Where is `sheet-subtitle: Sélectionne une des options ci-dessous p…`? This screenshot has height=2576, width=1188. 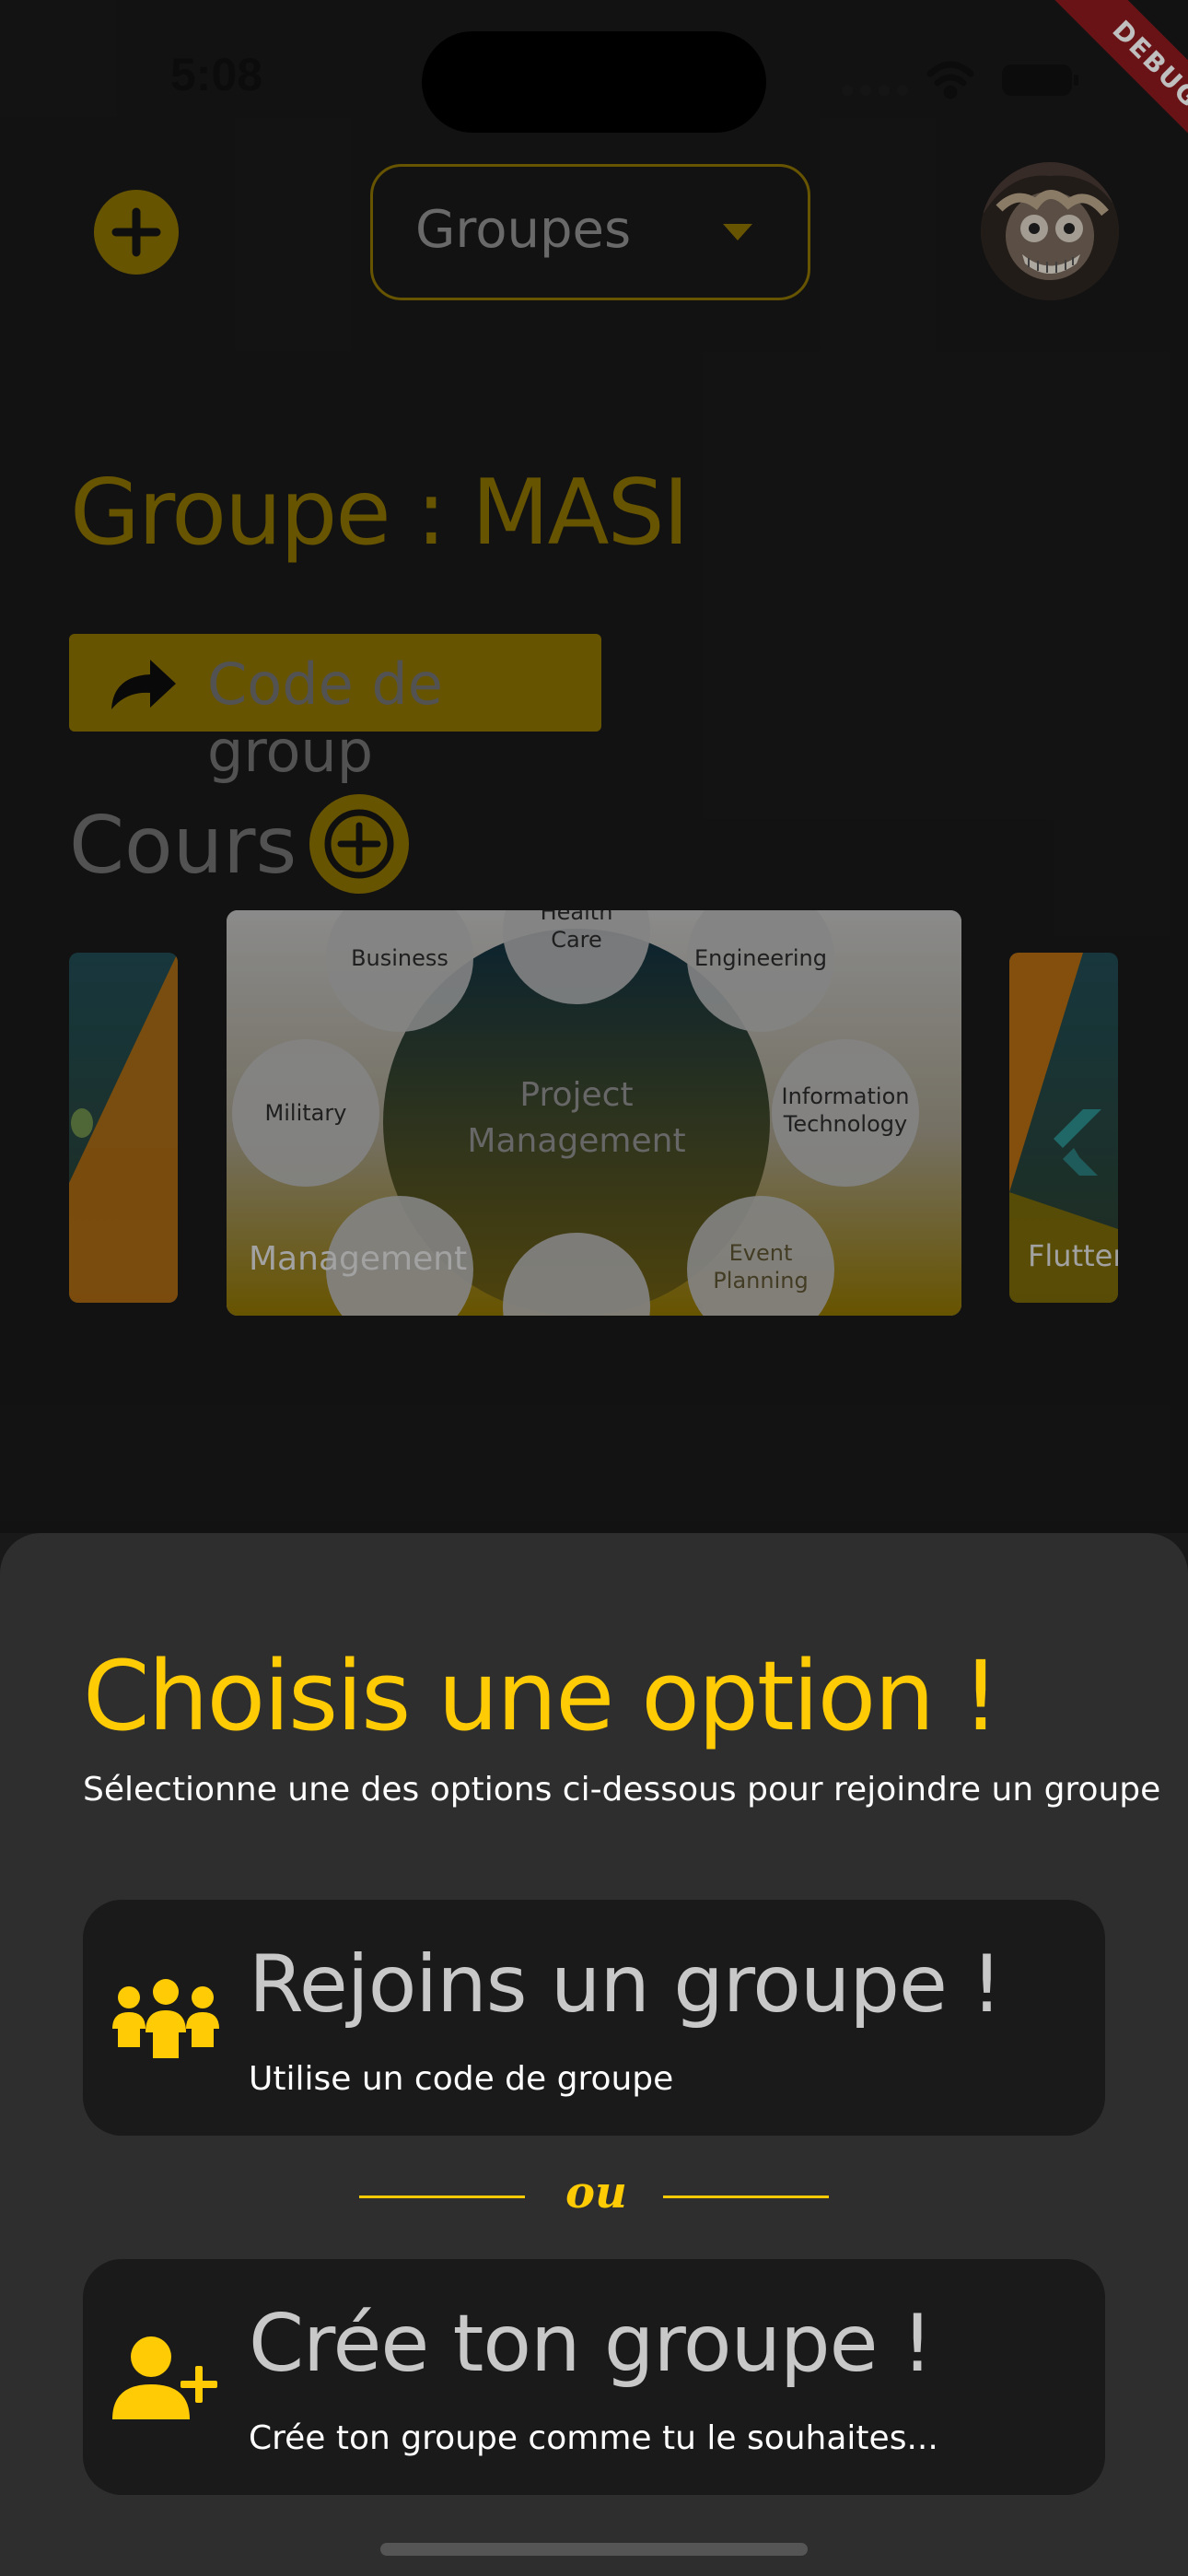 sheet-subtitle: Sélectionne une des options ci-dessous p… is located at coordinates (622, 1790).